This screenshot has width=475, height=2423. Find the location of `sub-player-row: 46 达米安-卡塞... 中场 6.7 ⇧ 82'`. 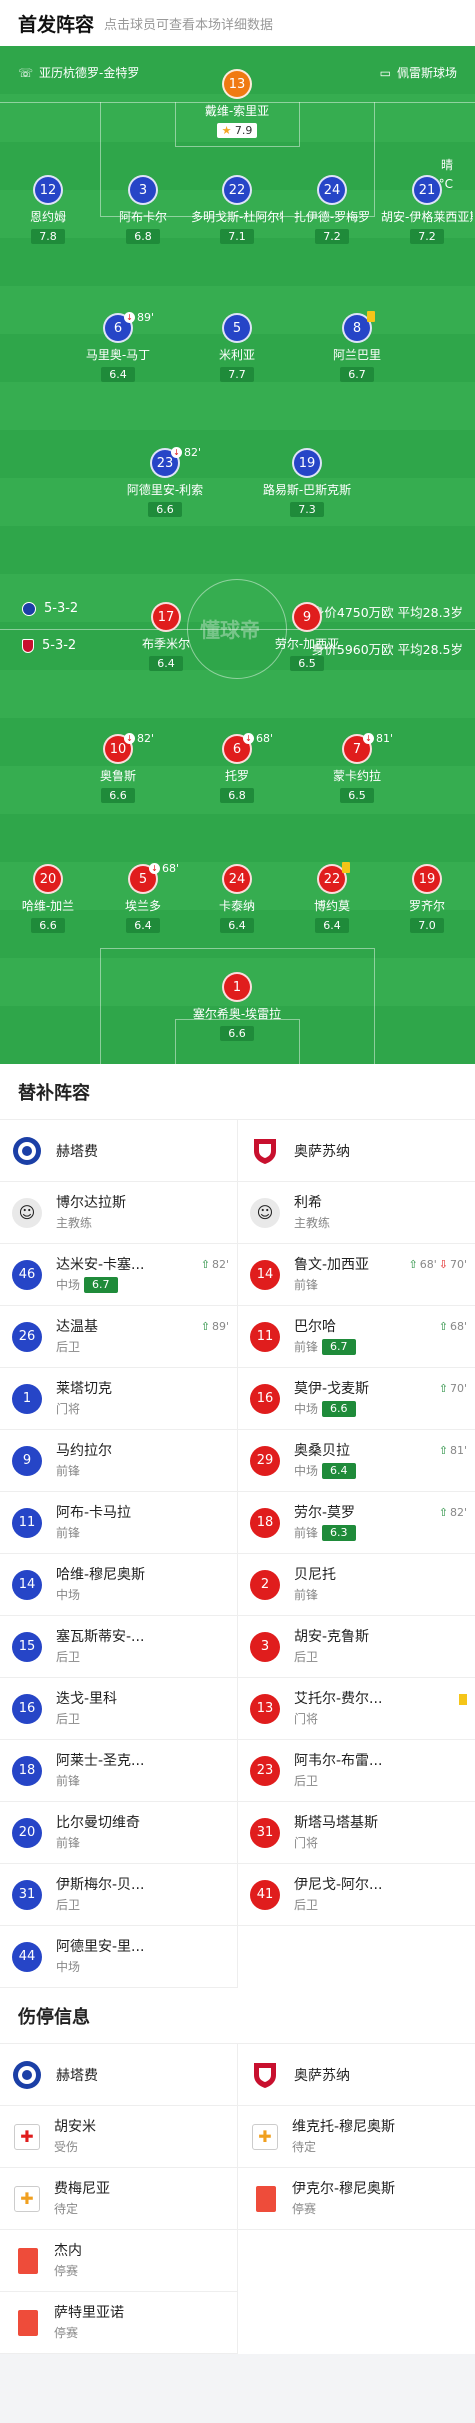

sub-player-row: 46 达米安-卡塞... 中场 6.7 ⇧ 82' is located at coordinates (118, 1275).